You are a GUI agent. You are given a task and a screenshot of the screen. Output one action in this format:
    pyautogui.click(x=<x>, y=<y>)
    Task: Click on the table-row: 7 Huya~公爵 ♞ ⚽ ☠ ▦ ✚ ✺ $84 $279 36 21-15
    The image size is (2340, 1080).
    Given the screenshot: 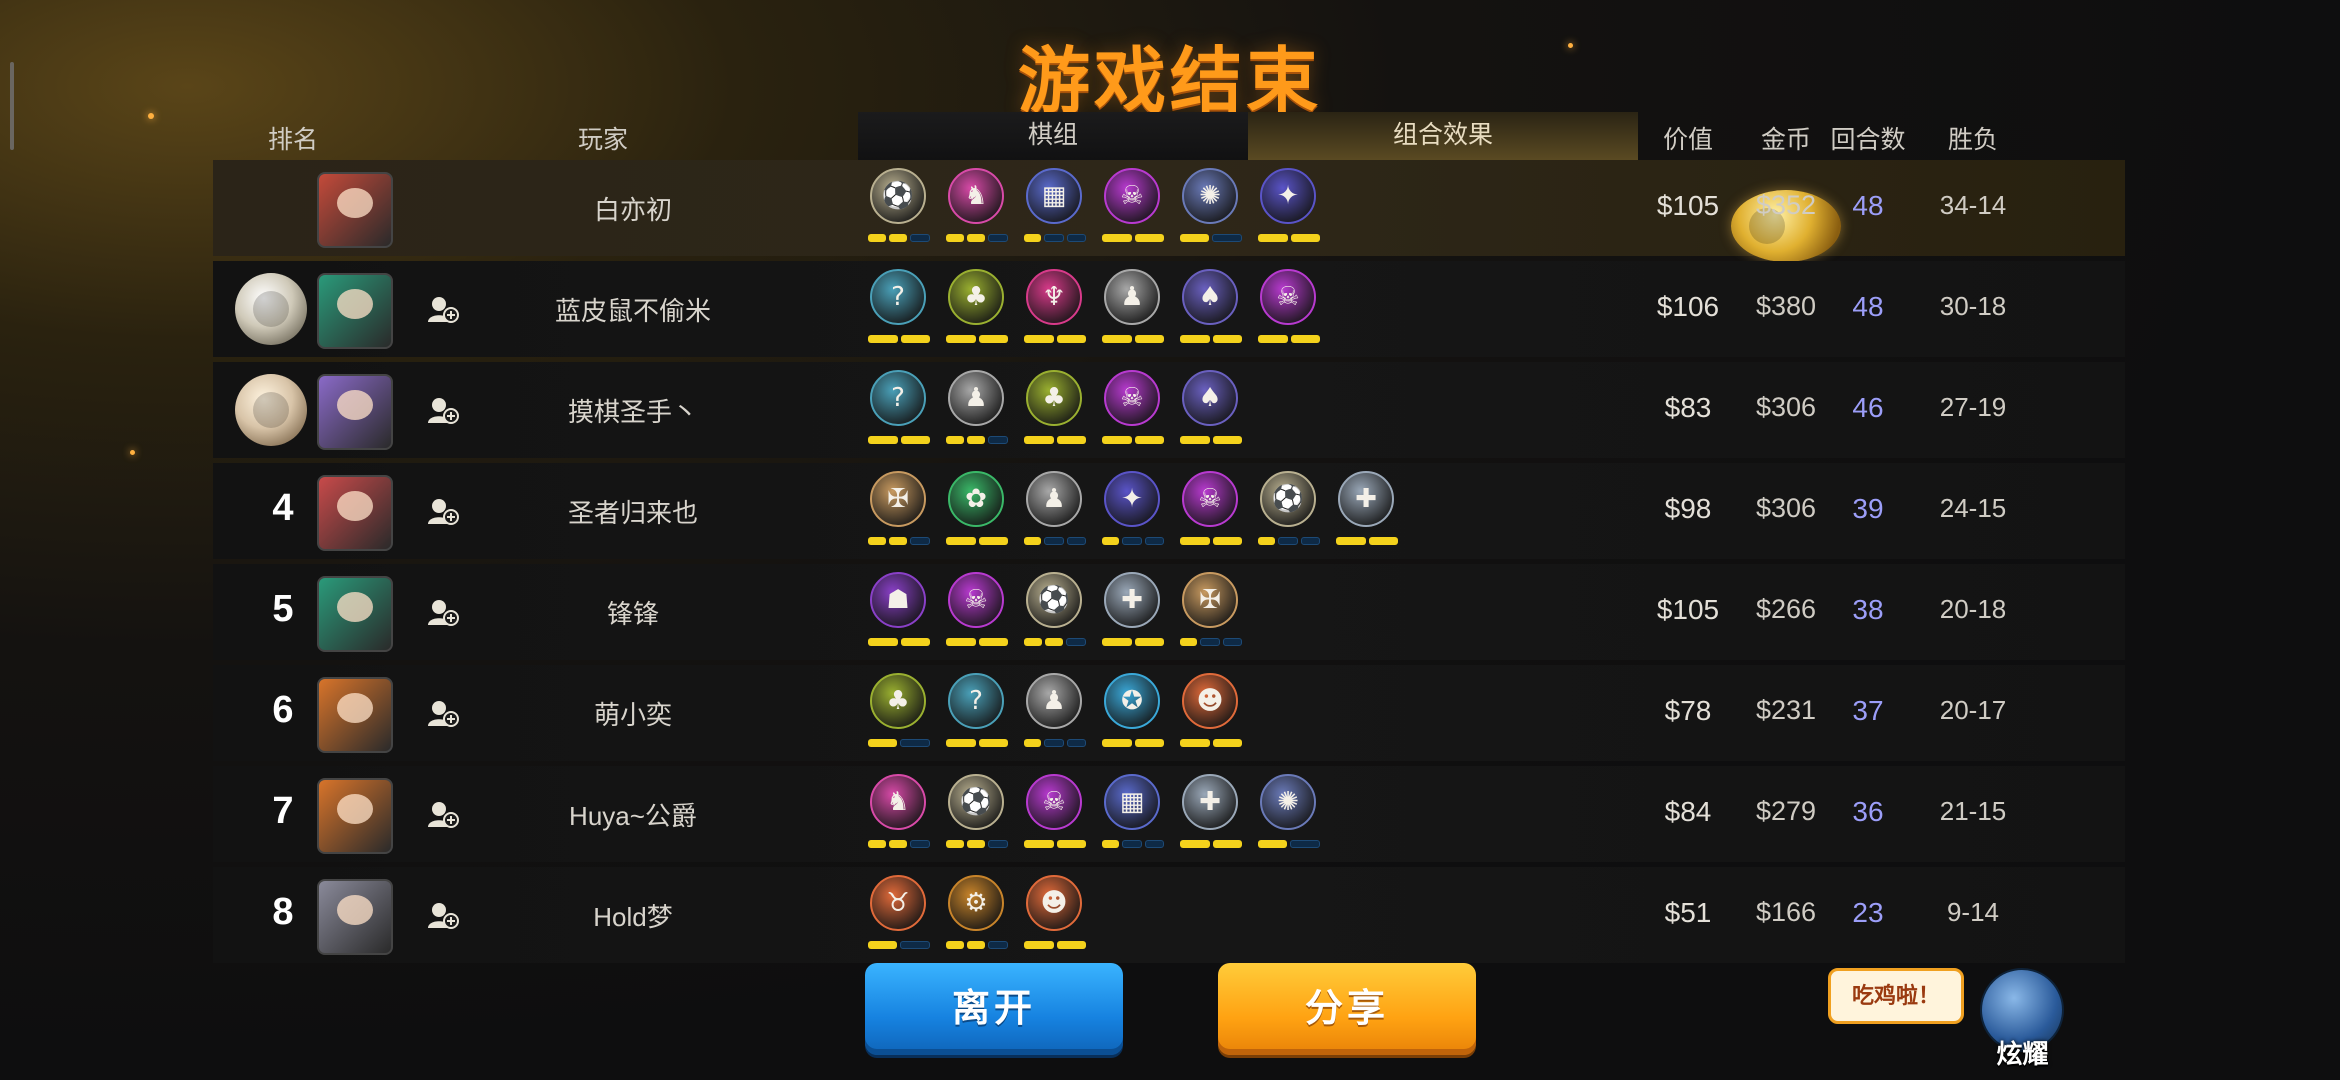 What is the action you would take?
    pyautogui.click(x=1169, y=814)
    